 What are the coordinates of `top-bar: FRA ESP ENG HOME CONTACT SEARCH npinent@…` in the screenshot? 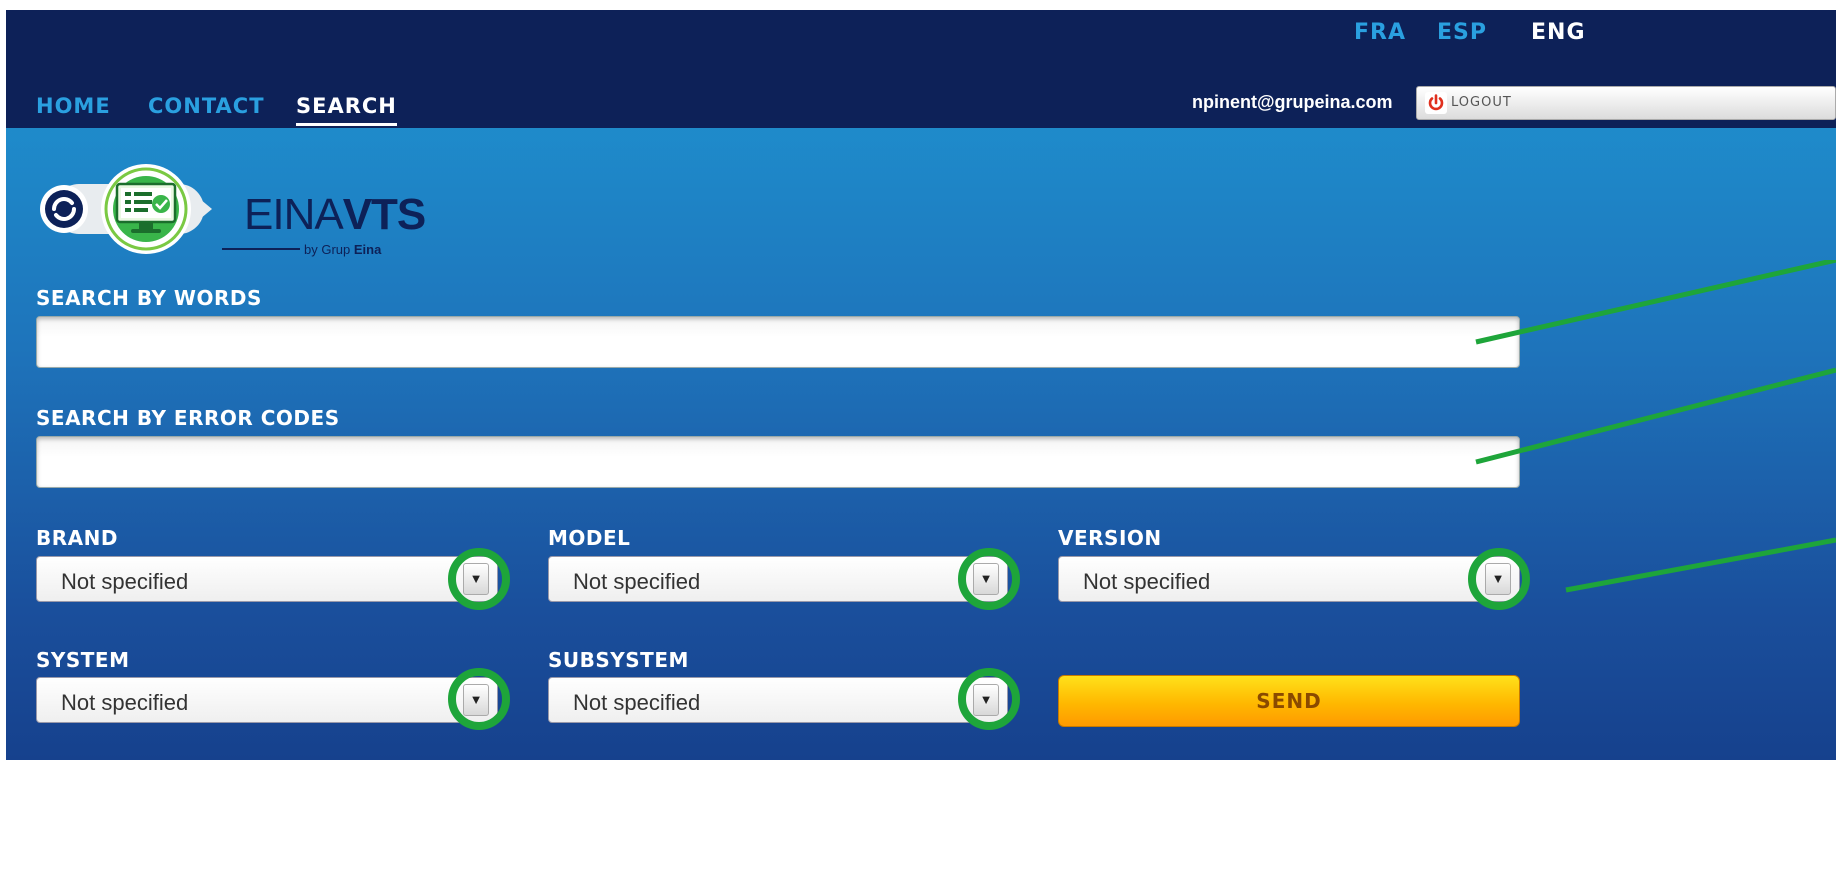 It's located at (921, 69).